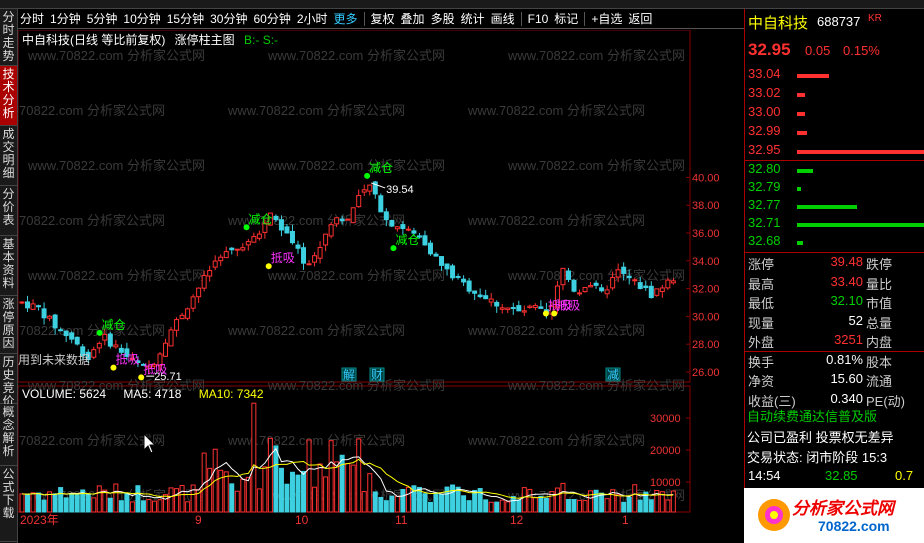 This screenshot has width=924, height=543. What do you see at coordinates (8, 504) in the screenshot?
I see `side-tab: 公式下载` at bounding box center [8, 504].